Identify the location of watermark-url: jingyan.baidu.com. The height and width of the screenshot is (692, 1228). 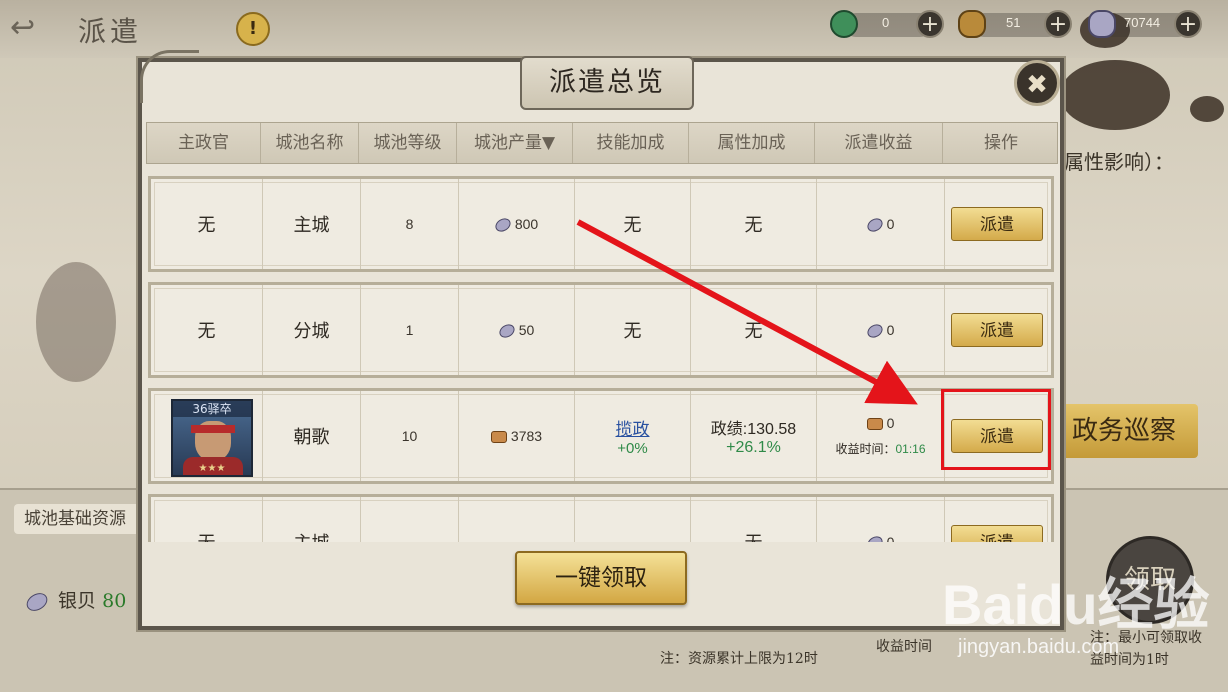
(1039, 647).